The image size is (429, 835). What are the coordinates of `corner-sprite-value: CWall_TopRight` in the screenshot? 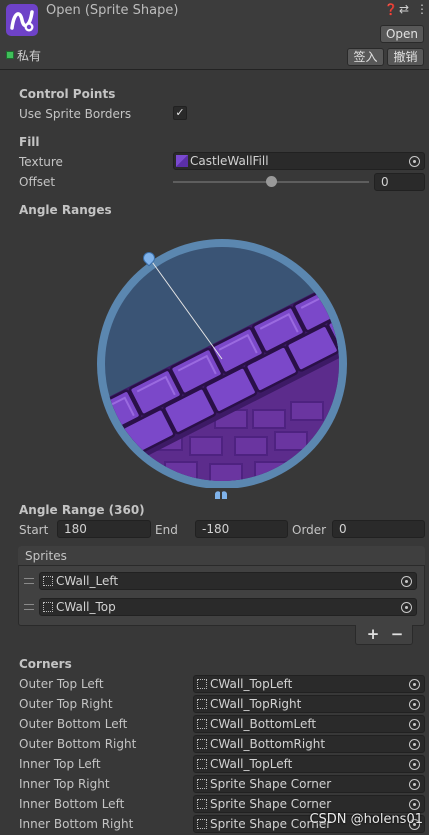 It's located at (256, 704).